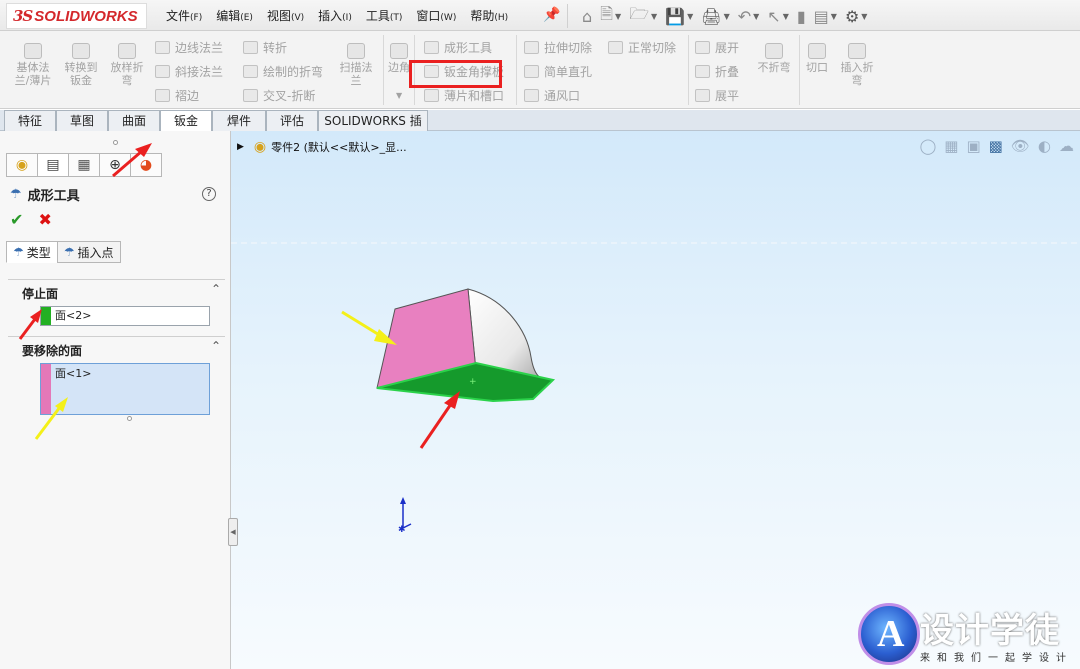 This screenshot has height=669, width=1080. I want to click on tab-evaluate: 评估, so click(292, 120).